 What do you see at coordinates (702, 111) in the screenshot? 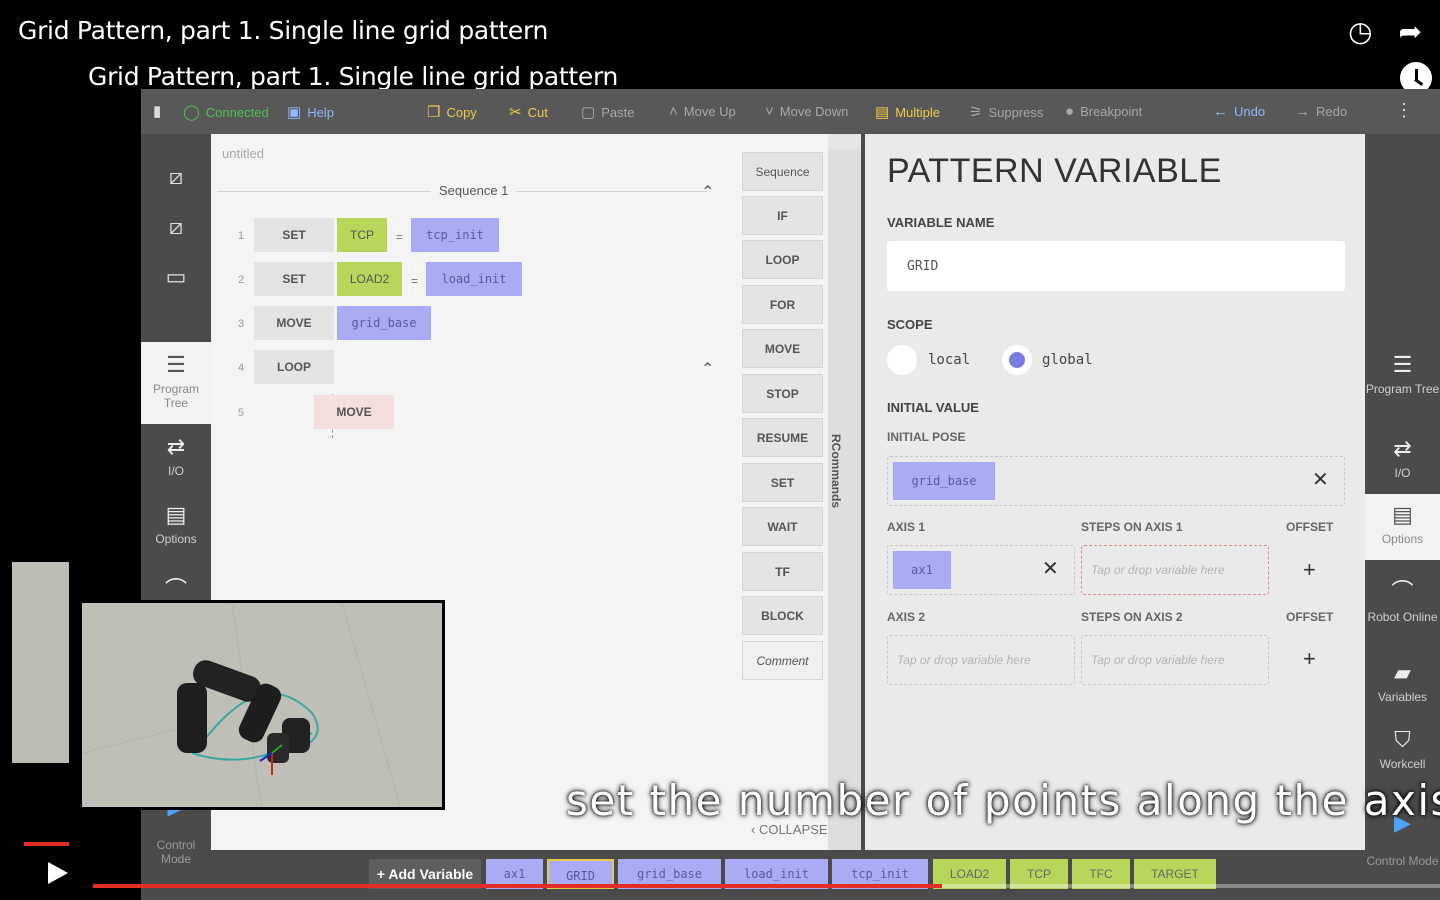
I see `move-up-button: ˄ Move Up` at bounding box center [702, 111].